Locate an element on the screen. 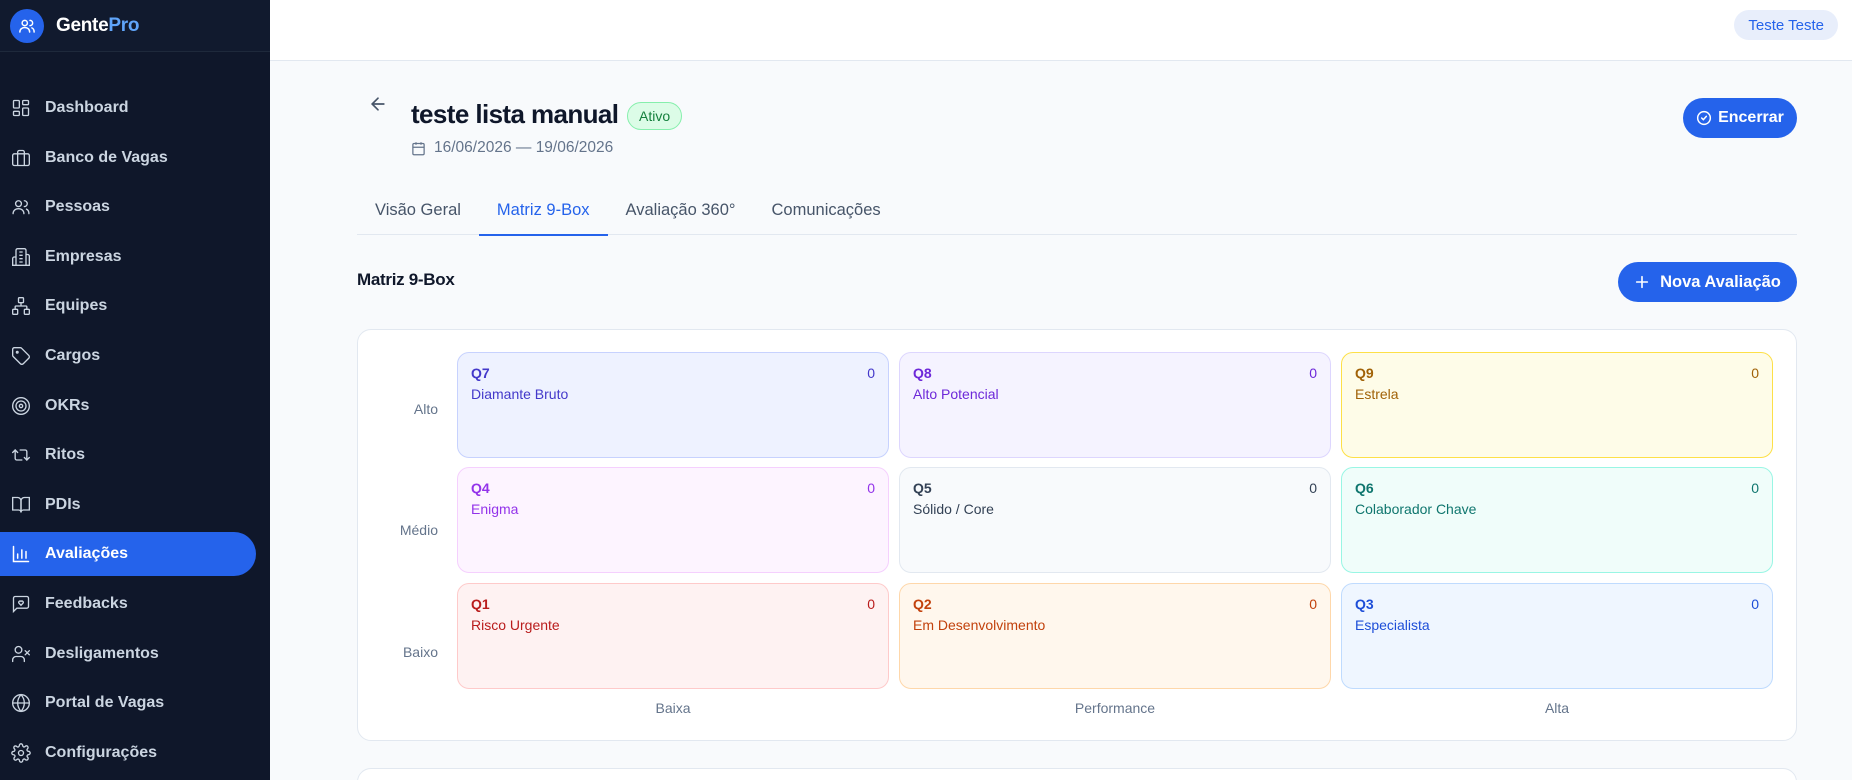 This screenshot has width=1852, height=780. calendar-icon is located at coordinates (418, 148).